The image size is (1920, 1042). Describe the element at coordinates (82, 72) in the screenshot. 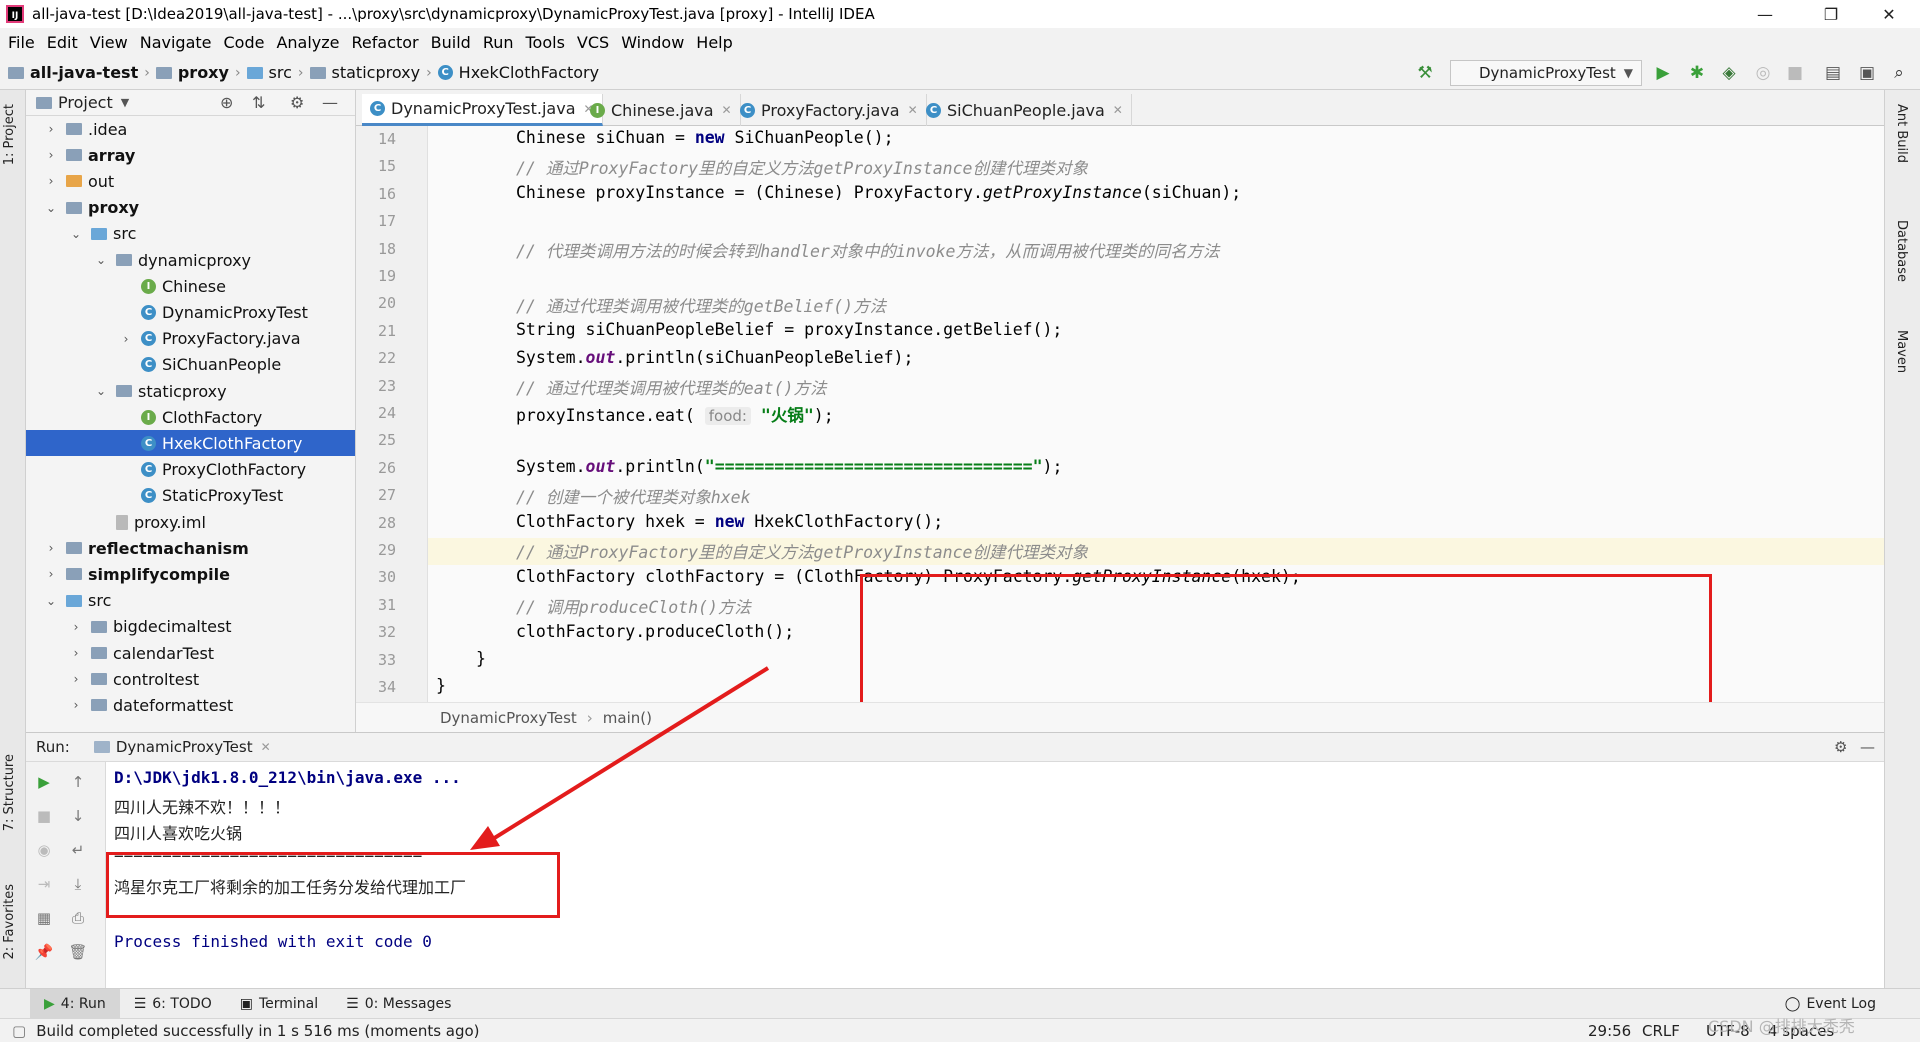

I see `breadcrumb-project: all-java-test ›` at that location.